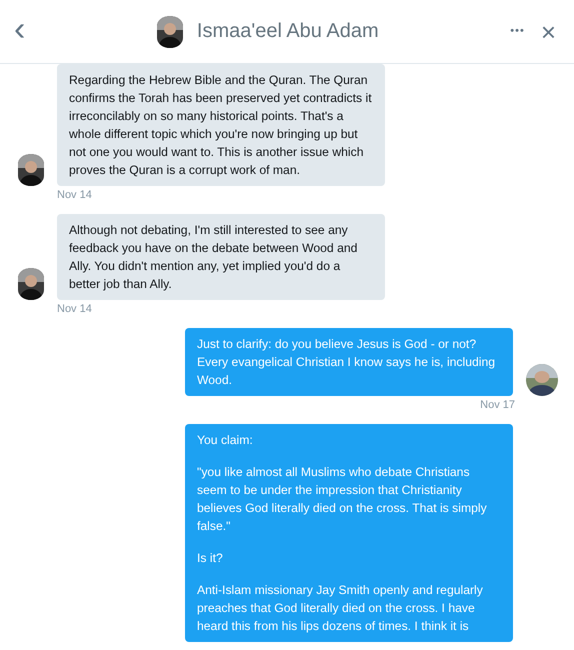 This screenshot has width=574, height=650. Describe the element at coordinates (517, 31) in the screenshot. I see `more-button: •••` at that location.